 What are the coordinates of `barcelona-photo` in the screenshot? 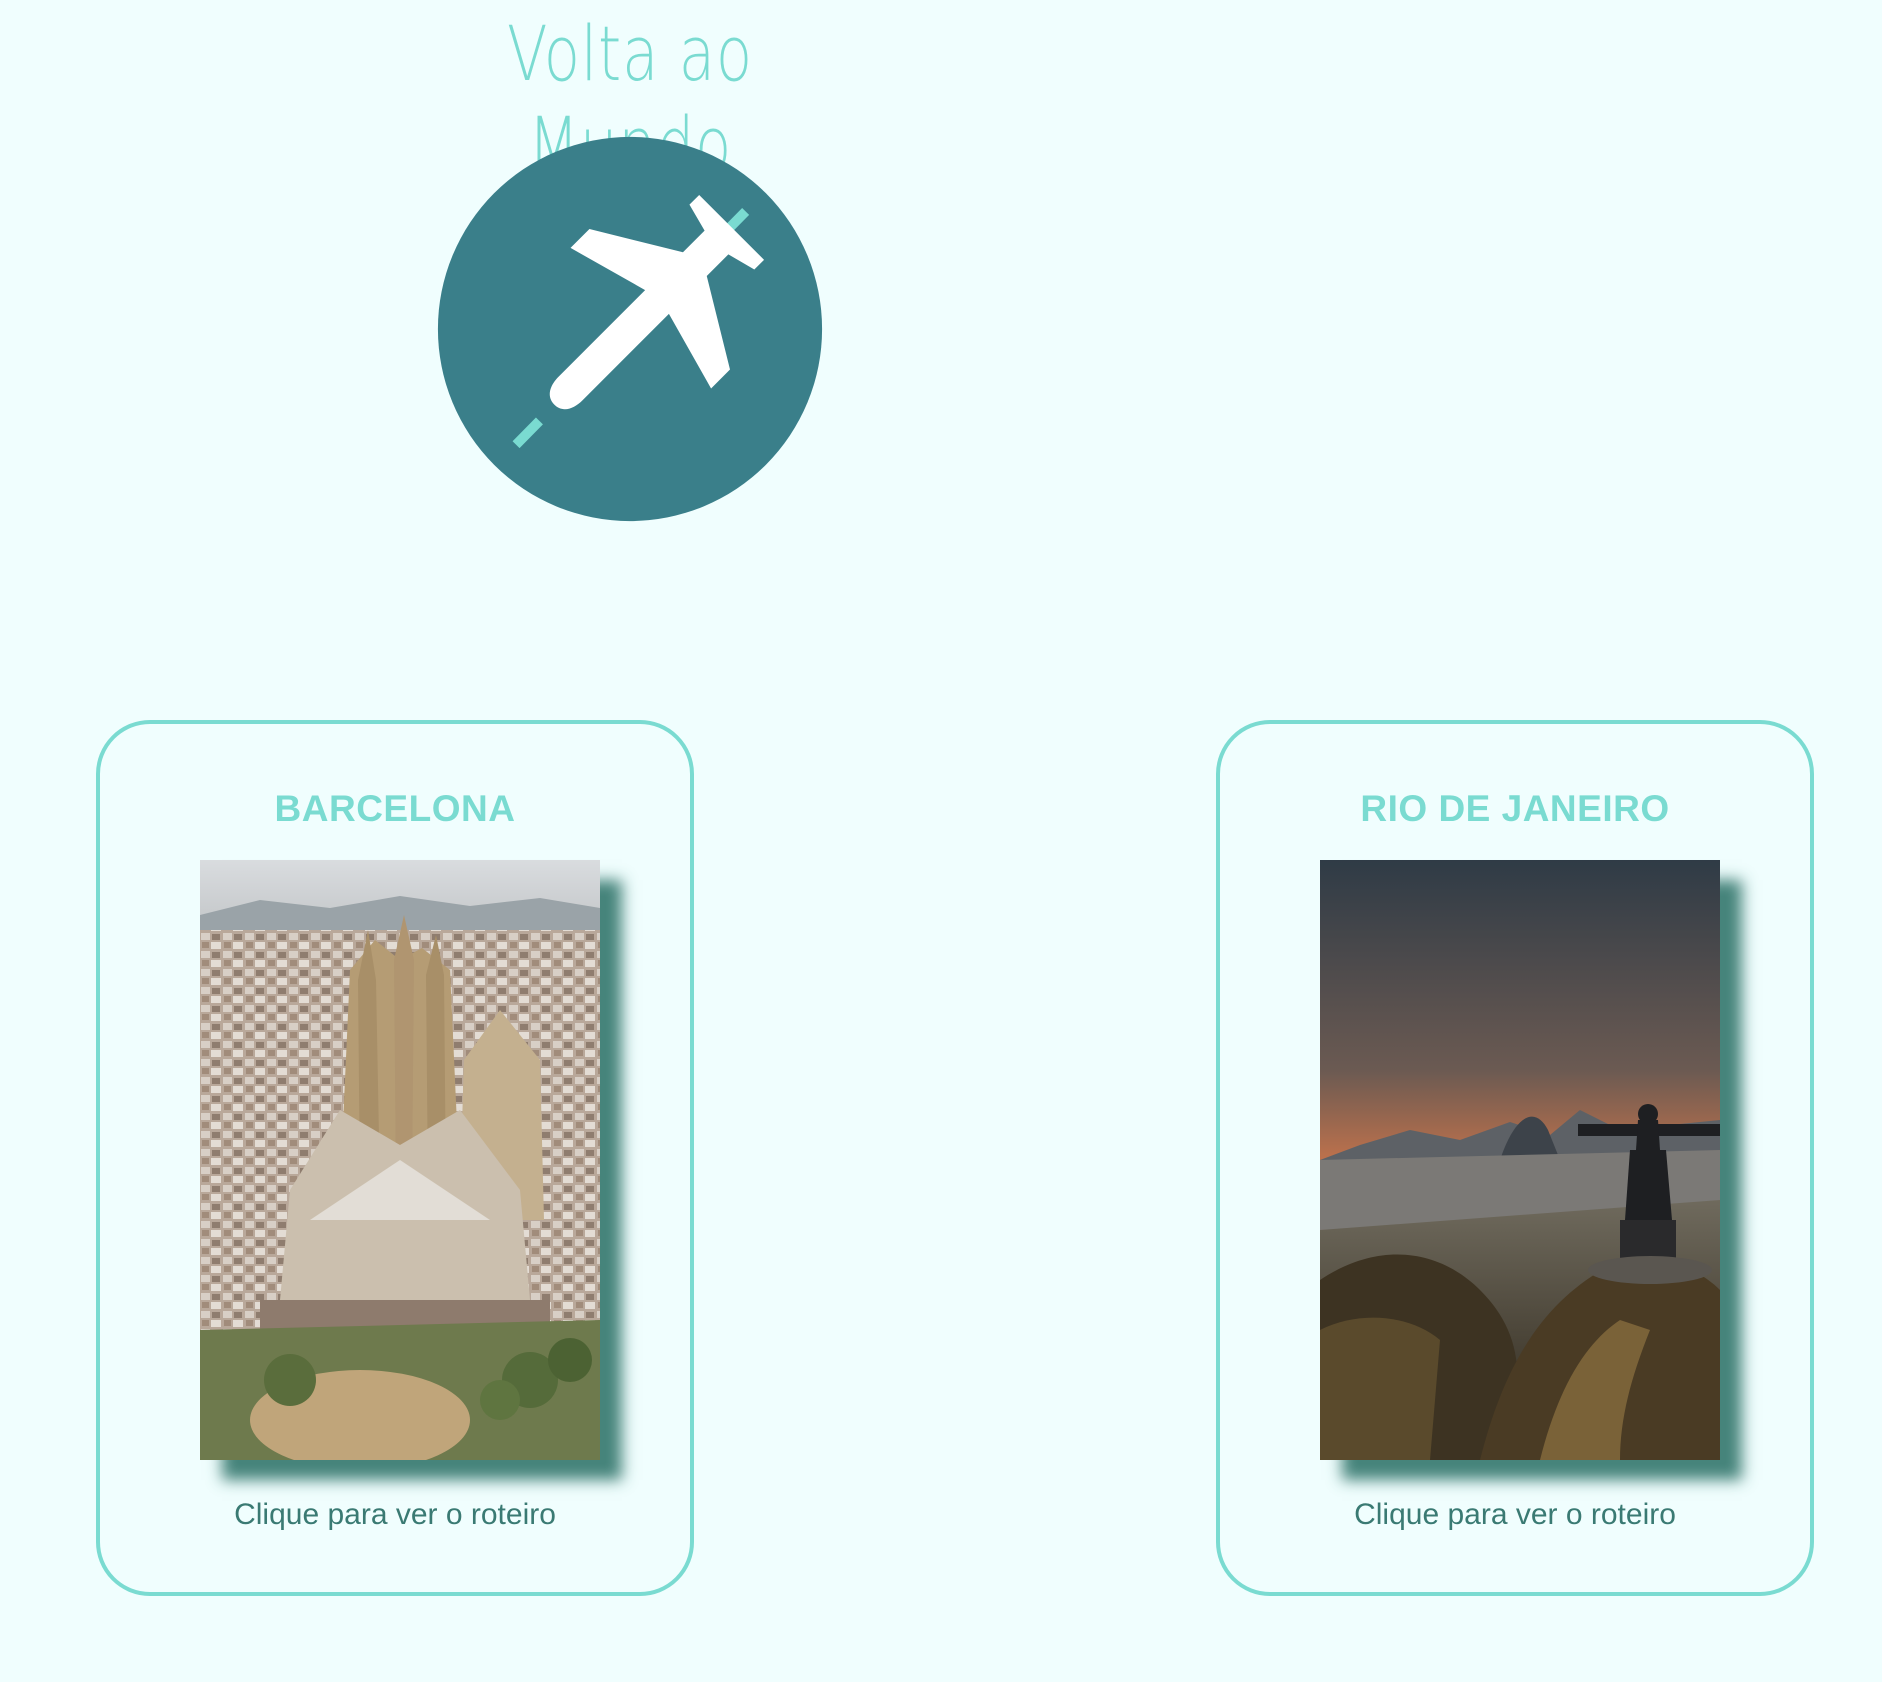 It's located at (400, 1160).